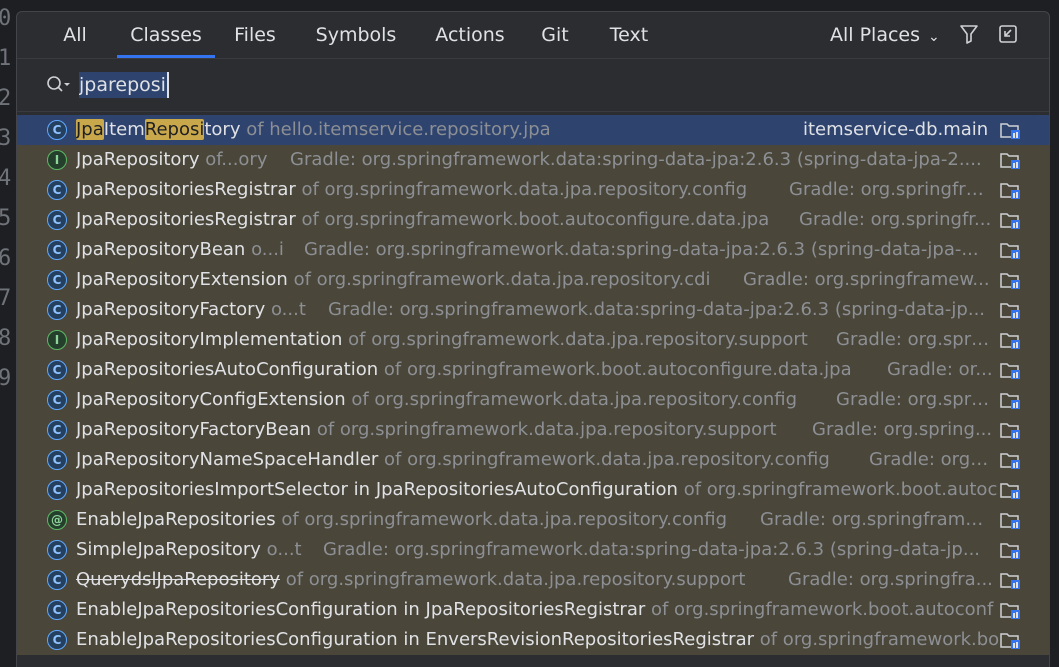  Describe the element at coordinates (877, 639) in the screenshot. I see `package-name: of org.springframework.bo` at that location.